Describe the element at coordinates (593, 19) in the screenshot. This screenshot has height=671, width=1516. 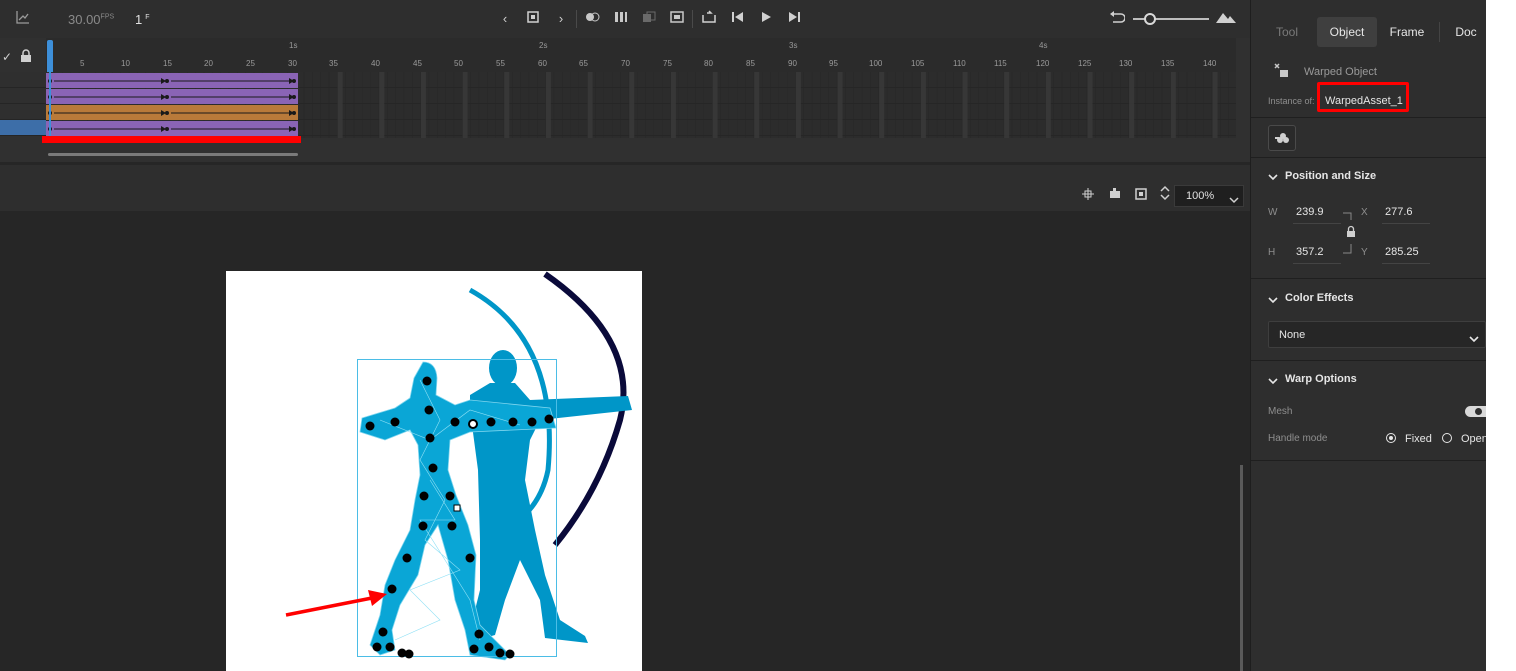
I see `onion-skin-icon` at that location.